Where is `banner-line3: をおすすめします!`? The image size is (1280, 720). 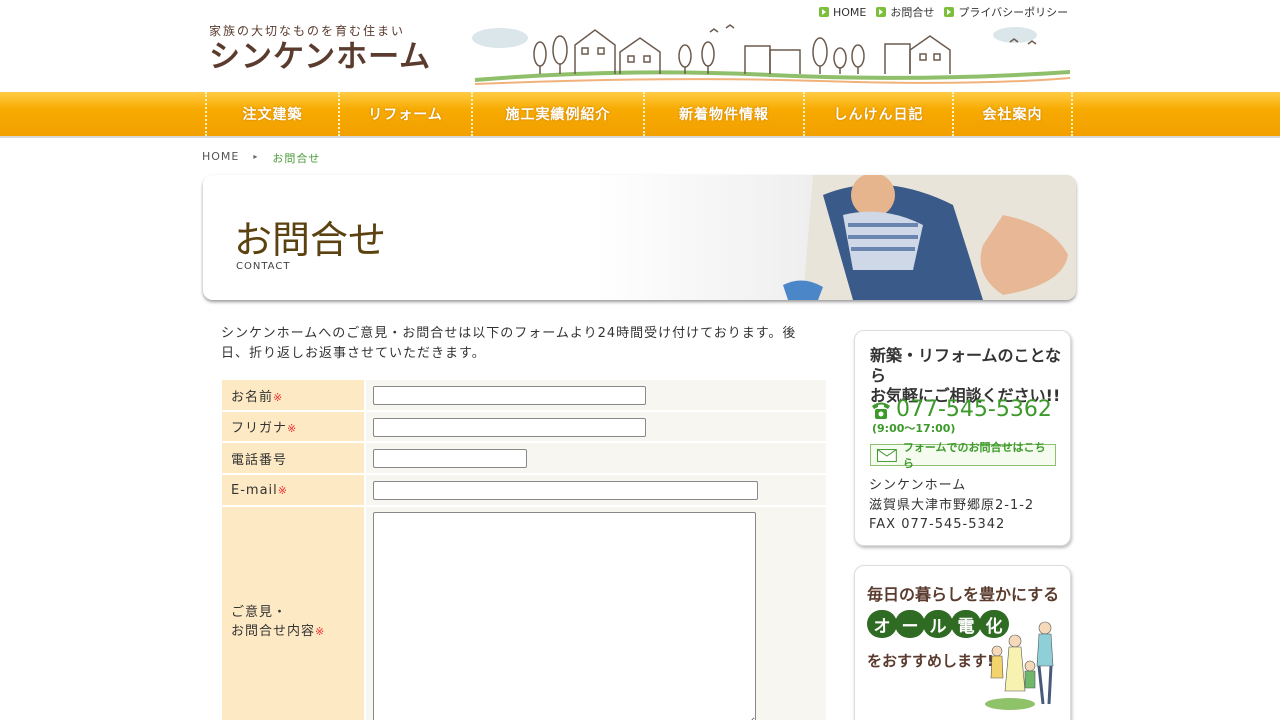 banner-line3: をおすすめします! is located at coordinates (930, 661).